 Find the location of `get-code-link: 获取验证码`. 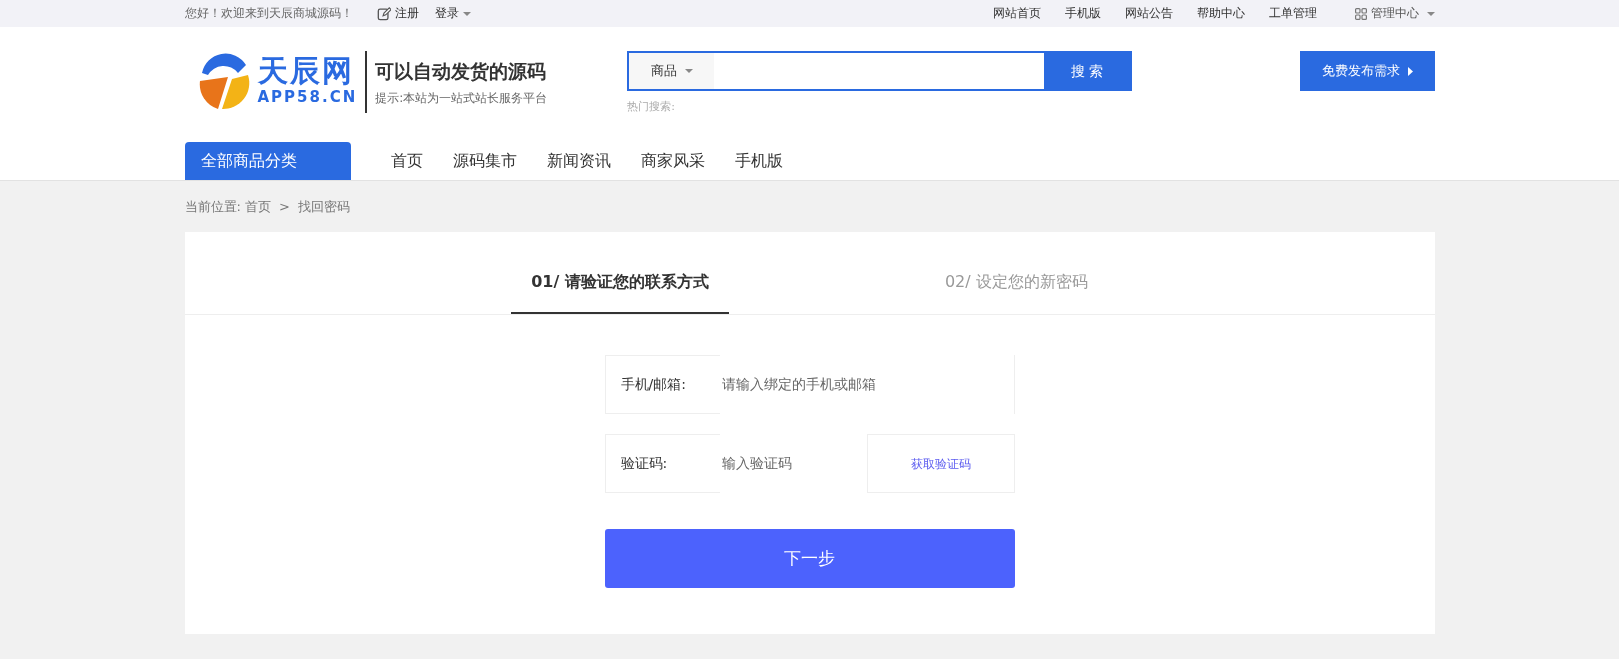

get-code-link: 获取验证码 is located at coordinates (940, 463).